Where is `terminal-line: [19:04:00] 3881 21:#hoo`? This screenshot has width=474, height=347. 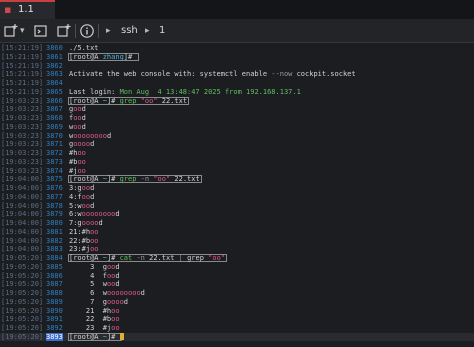 terminal-line: [19:04:00] 3881 21:#hoo is located at coordinates (237, 232).